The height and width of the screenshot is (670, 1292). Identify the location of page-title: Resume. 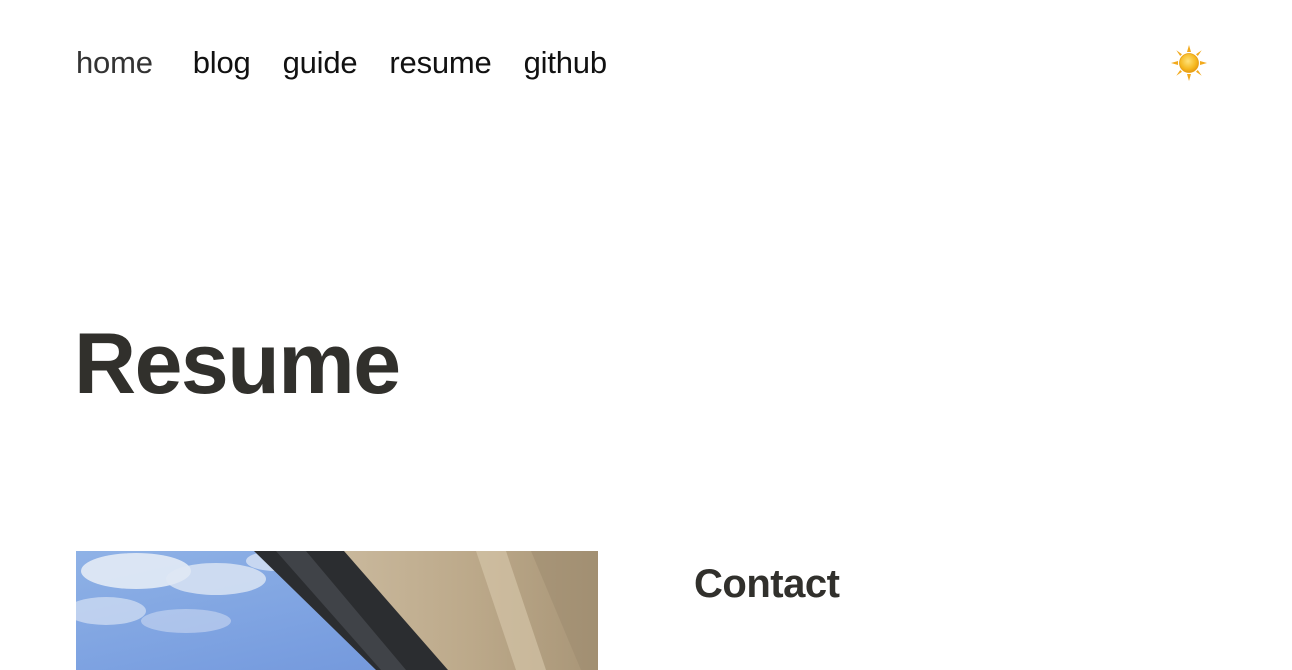
(237, 364).